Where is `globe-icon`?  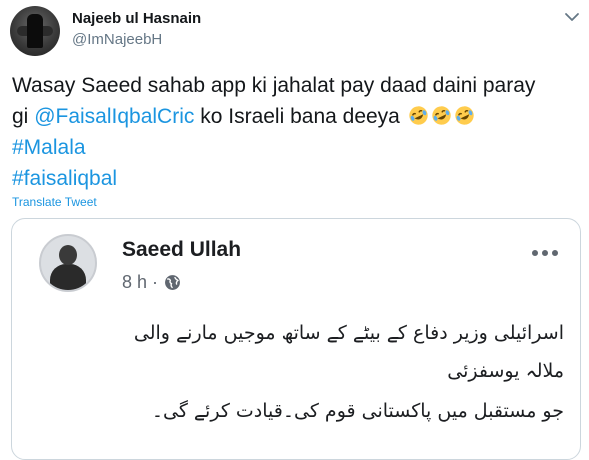
globe-icon is located at coordinates (172, 282).